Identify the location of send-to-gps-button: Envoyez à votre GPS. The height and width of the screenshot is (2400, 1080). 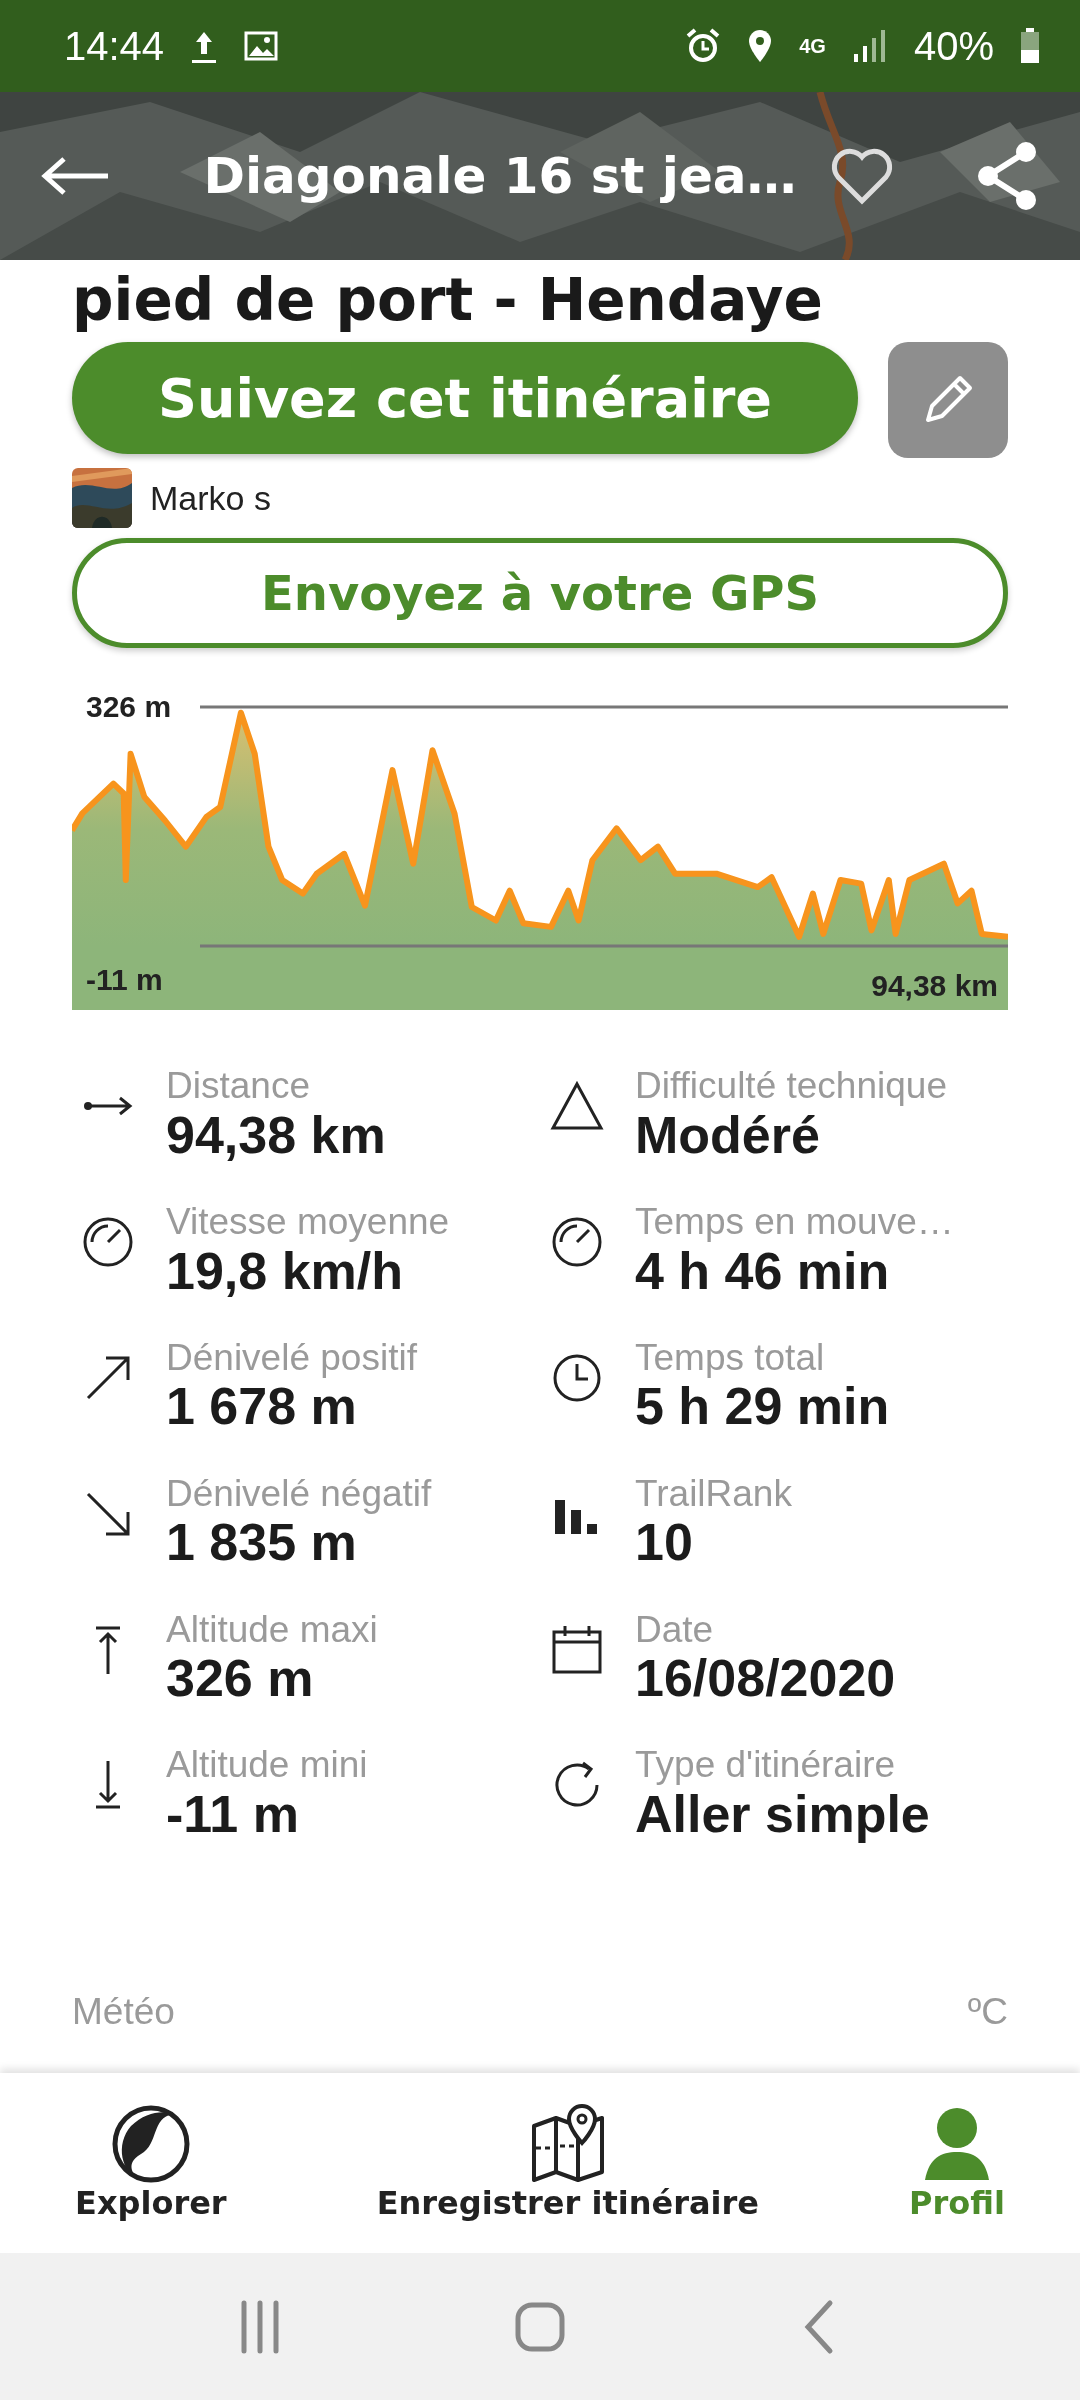
(540, 593).